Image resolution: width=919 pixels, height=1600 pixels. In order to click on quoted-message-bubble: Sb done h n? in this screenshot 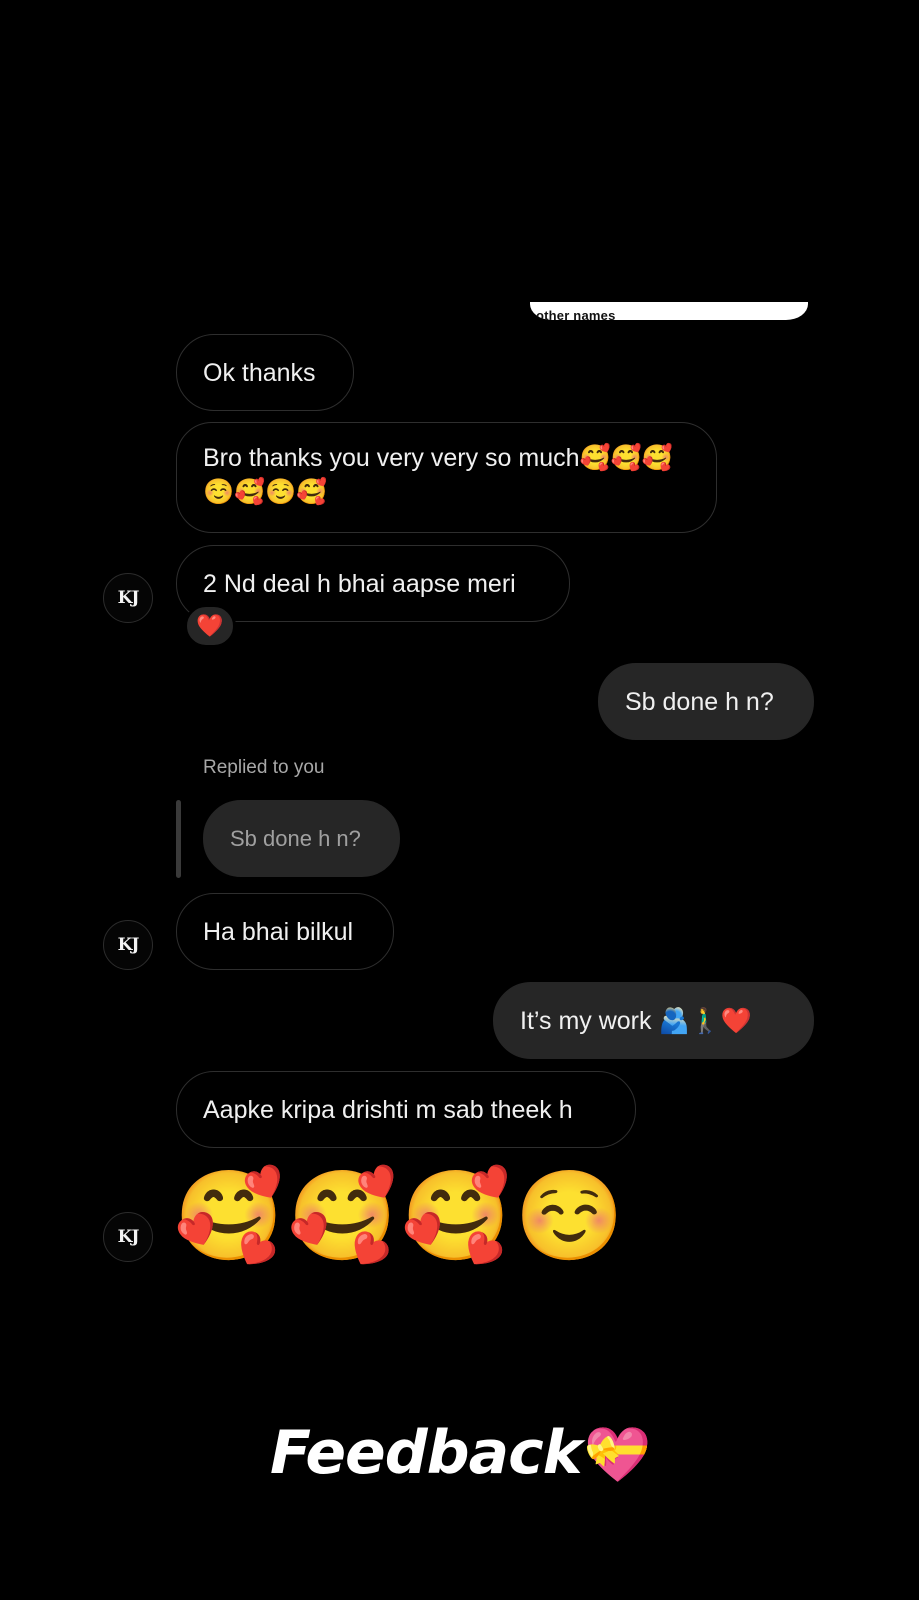, I will do `click(301, 838)`.